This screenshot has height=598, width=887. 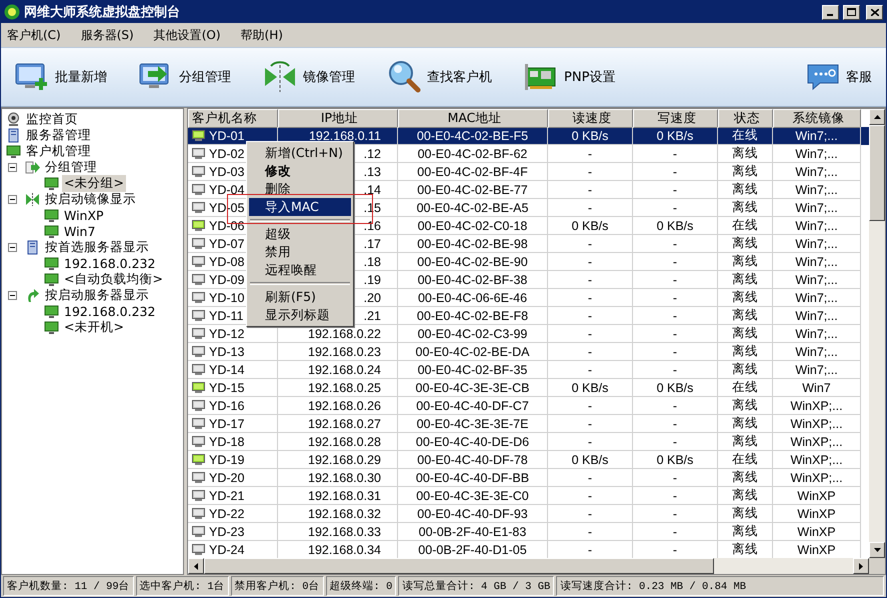 I want to click on table-cell: .17, so click(x=372, y=243).